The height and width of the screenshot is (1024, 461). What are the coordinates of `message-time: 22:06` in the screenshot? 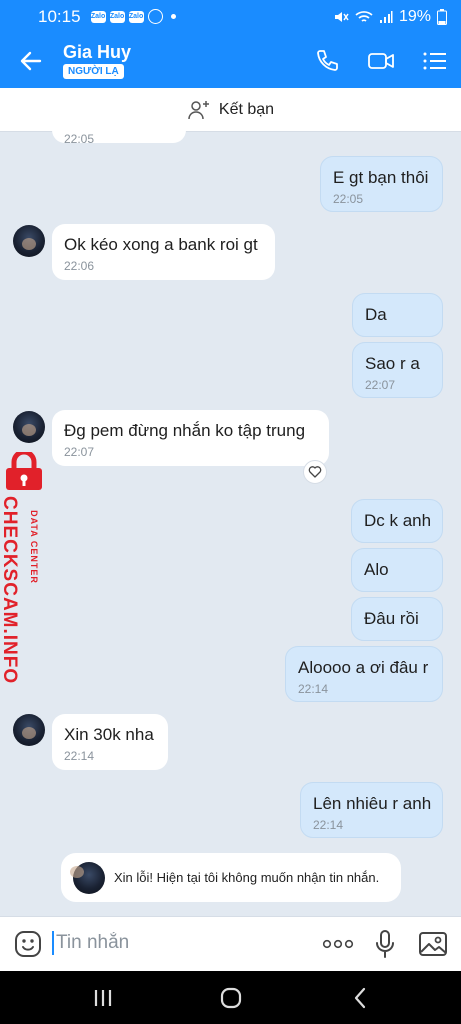 It's located at (79, 266).